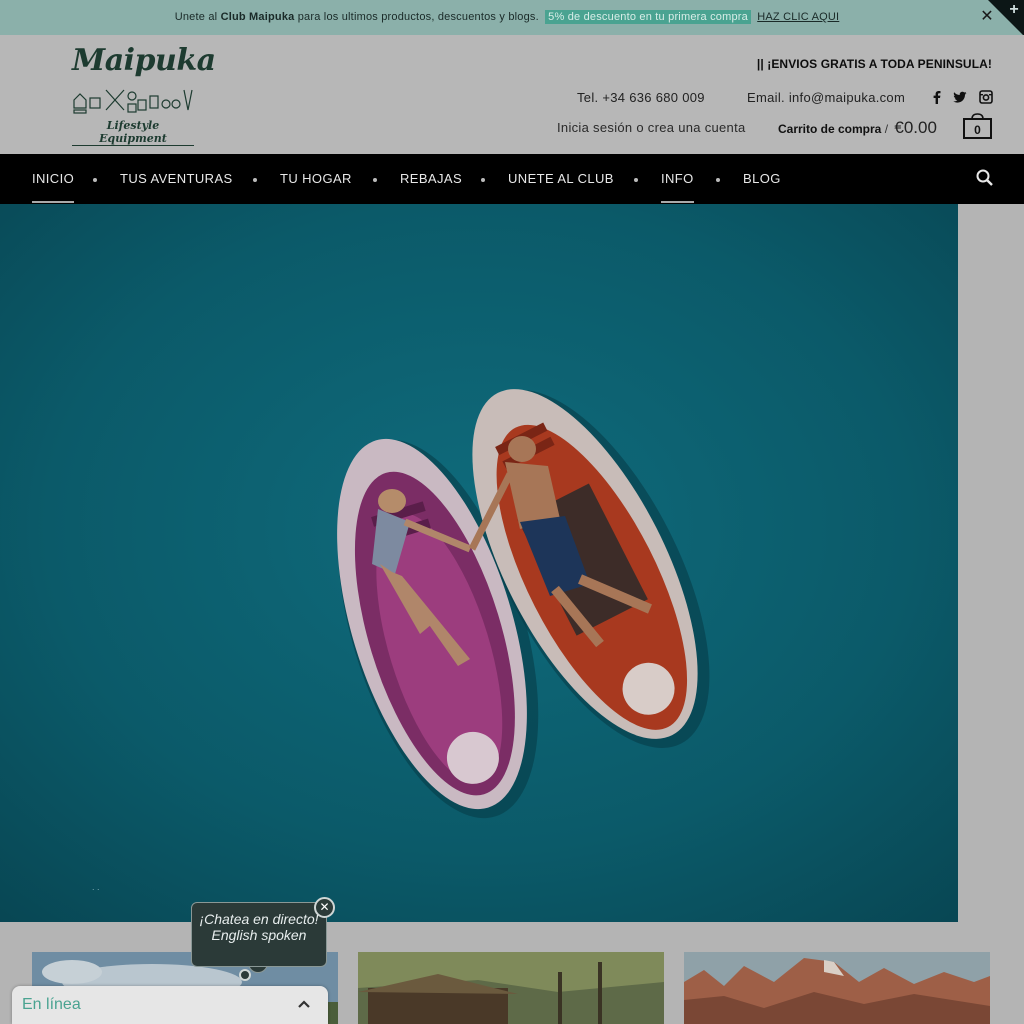 The image size is (1024, 1024). What do you see at coordinates (985, 178) in the screenshot?
I see `search-icon` at bounding box center [985, 178].